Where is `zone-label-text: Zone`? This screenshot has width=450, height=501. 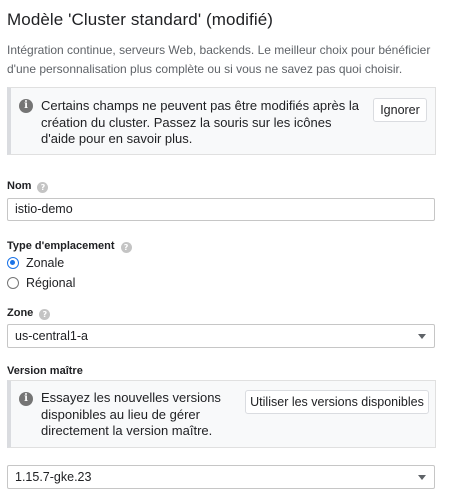
zone-label-text: Zone is located at coordinates (20, 313).